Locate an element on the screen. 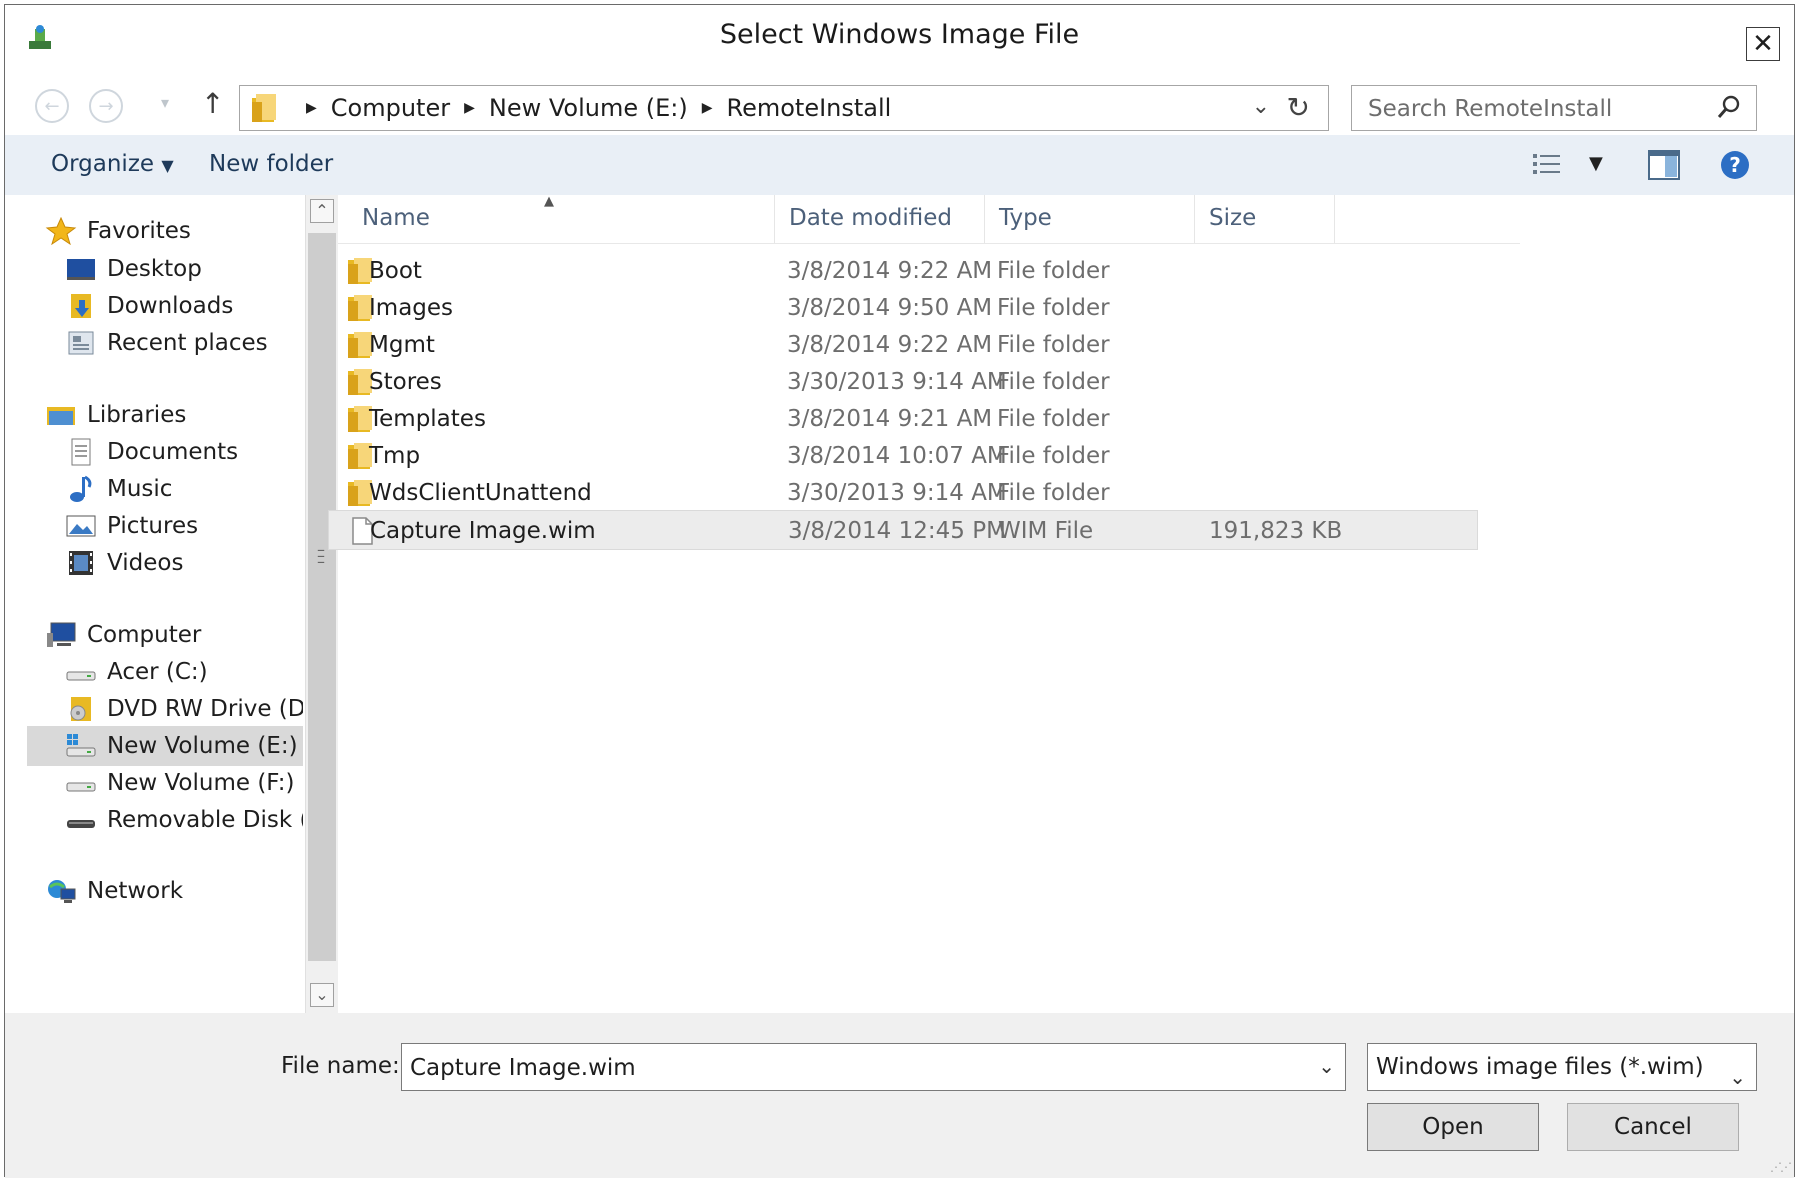 This screenshot has height=1181, width=1799. nav-item-new-volume-e: New Volume (E:) is located at coordinates (165, 746).